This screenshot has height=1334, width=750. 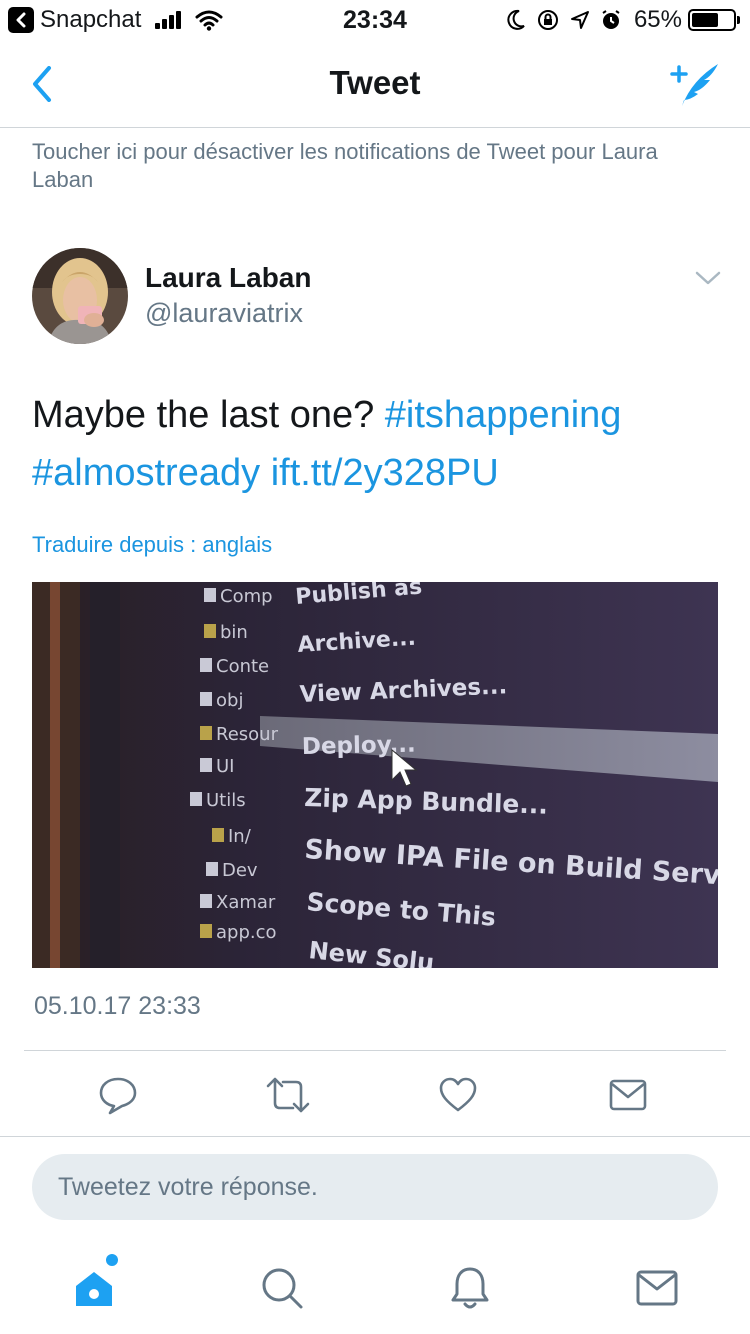 What do you see at coordinates (118, 1095) in the screenshot?
I see `reply-icon` at bounding box center [118, 1095].